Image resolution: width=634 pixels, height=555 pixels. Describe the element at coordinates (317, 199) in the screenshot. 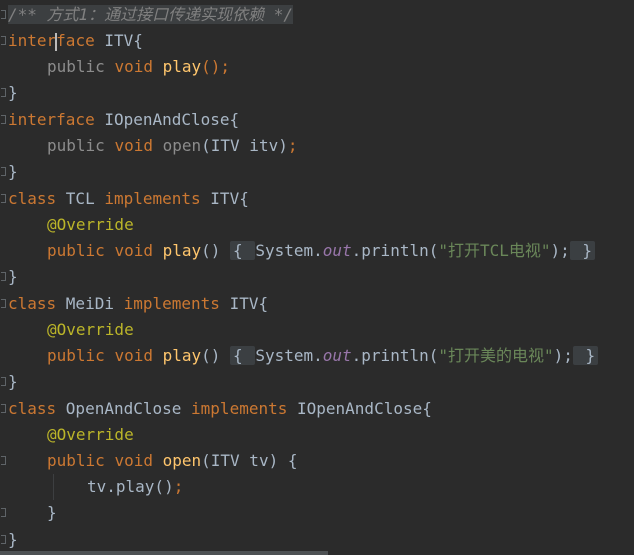

I see `code-line: class TCL implements ITV{` at that location.